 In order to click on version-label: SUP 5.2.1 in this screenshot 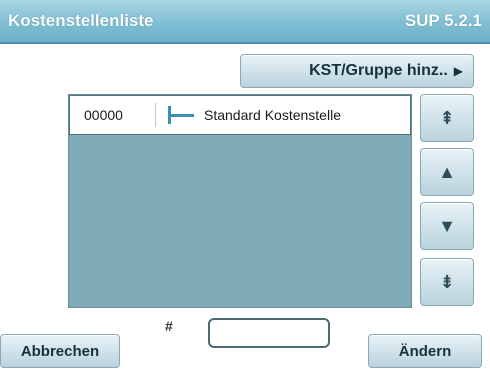, I will do `click(443, 20)`.